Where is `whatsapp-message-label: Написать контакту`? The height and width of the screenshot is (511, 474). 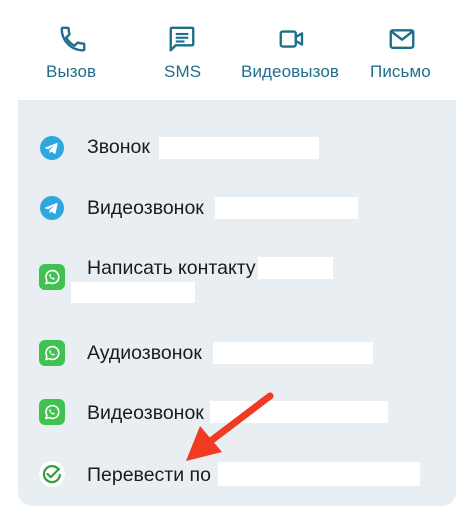 whatsapp-message-label: Написать контакту is located at coordinates (171, 268).